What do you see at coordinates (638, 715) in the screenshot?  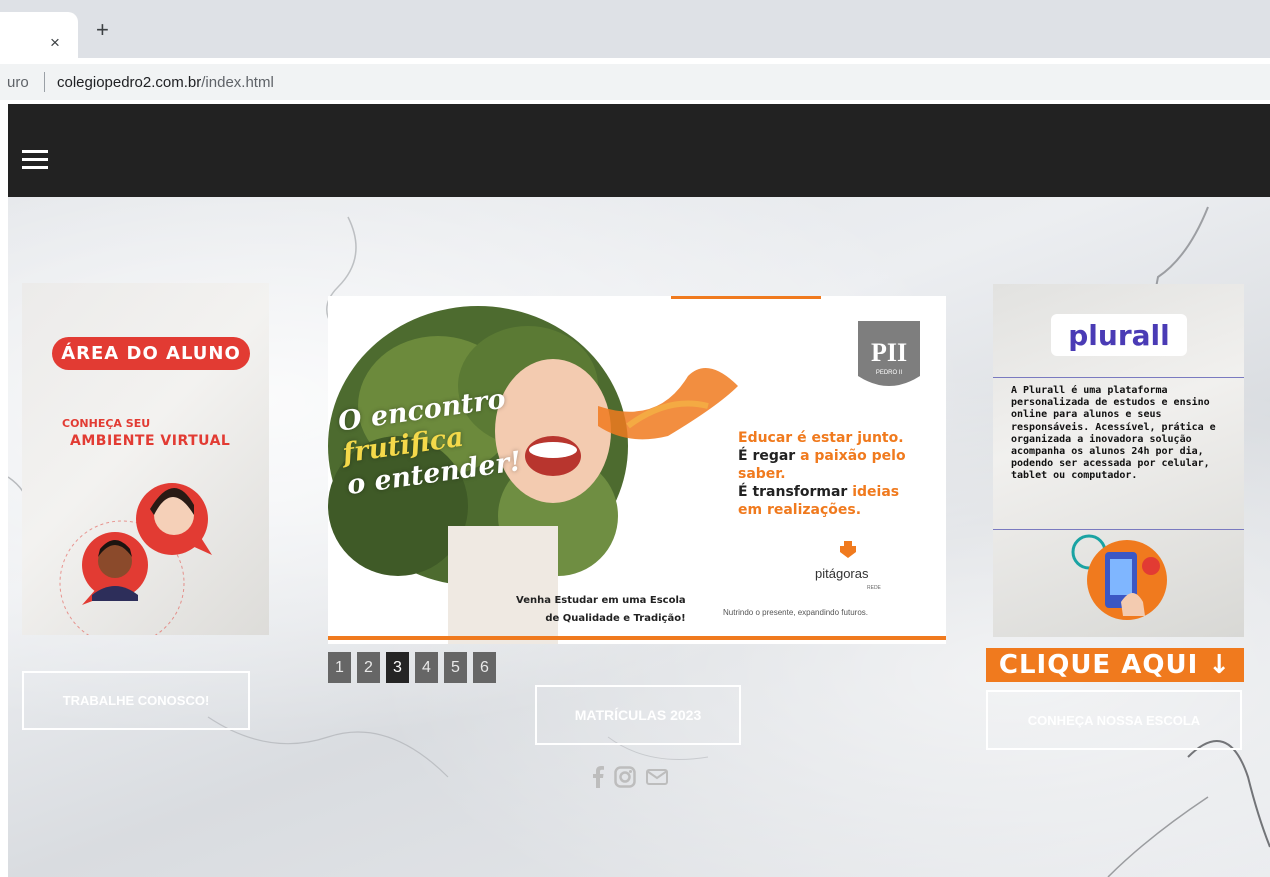 I see `matriculas-button: MATRÍCULAS 2023` at bounding box center [638, 715].